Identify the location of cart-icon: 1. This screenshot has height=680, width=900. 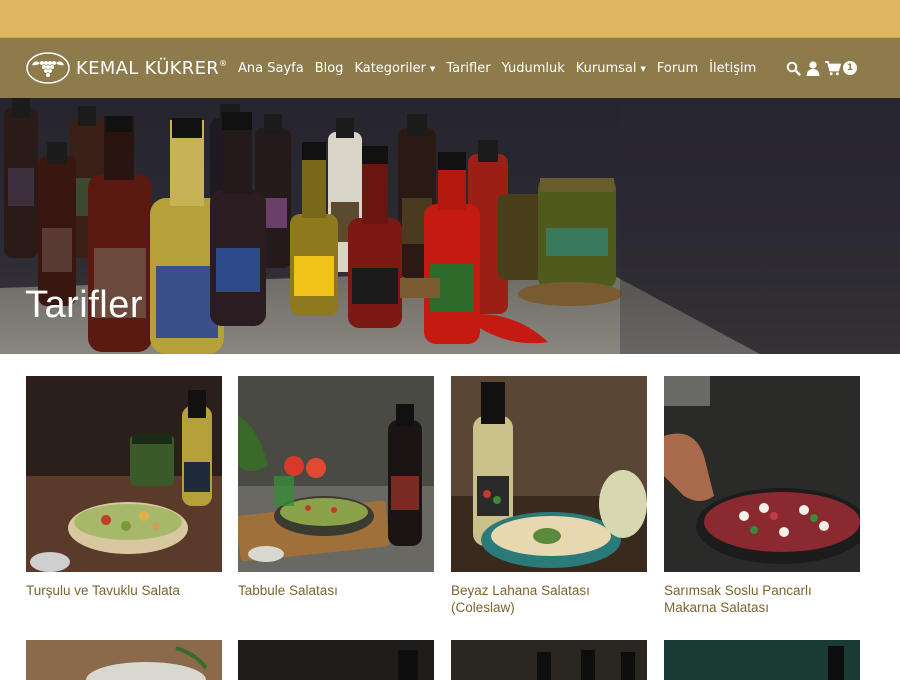
(841, 68).